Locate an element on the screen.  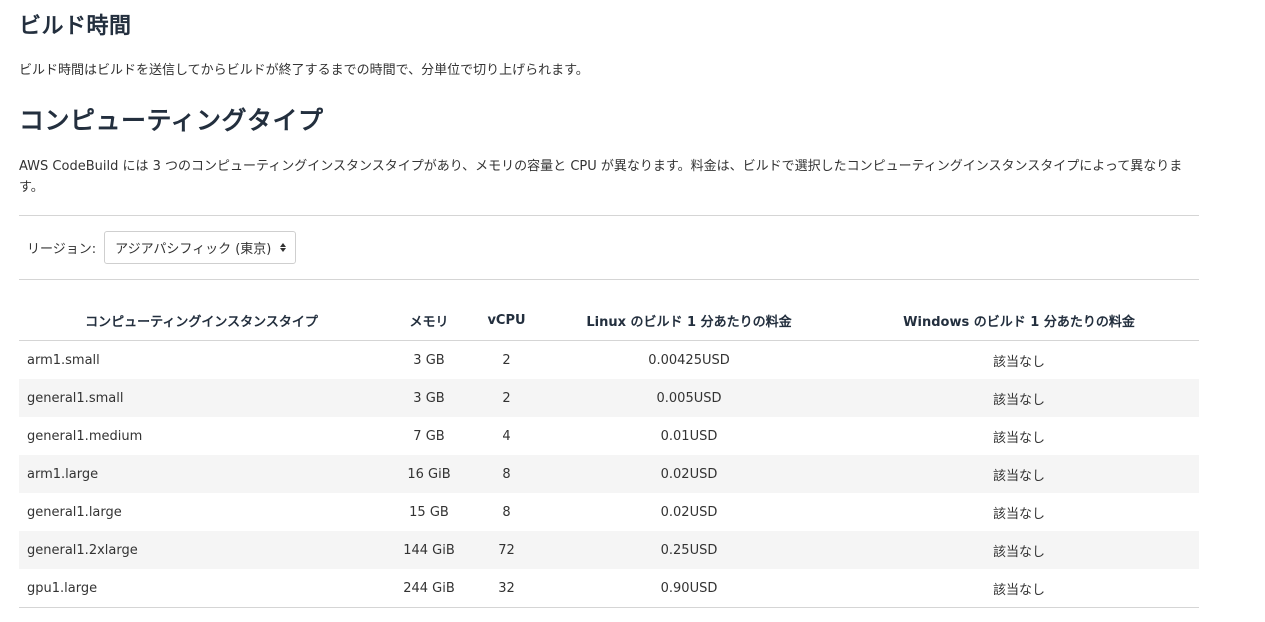
cell-linux-price: 0.25USD is located at coordinates (689, 550).